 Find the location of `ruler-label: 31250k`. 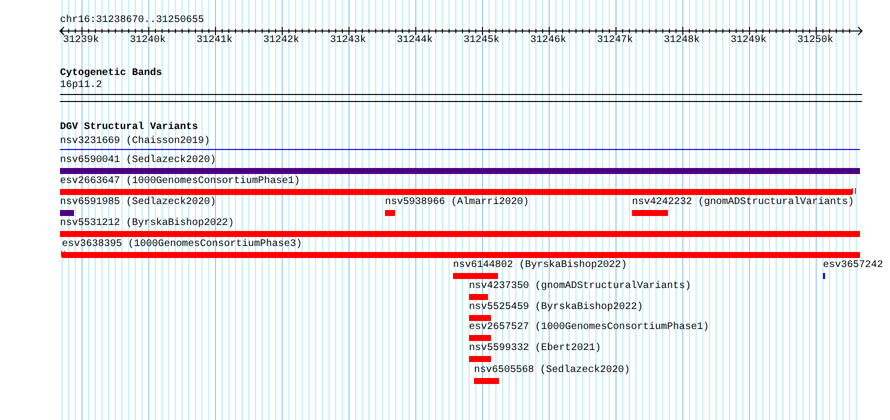

ruler-label: 31250k is located at coordinates (815, 41).